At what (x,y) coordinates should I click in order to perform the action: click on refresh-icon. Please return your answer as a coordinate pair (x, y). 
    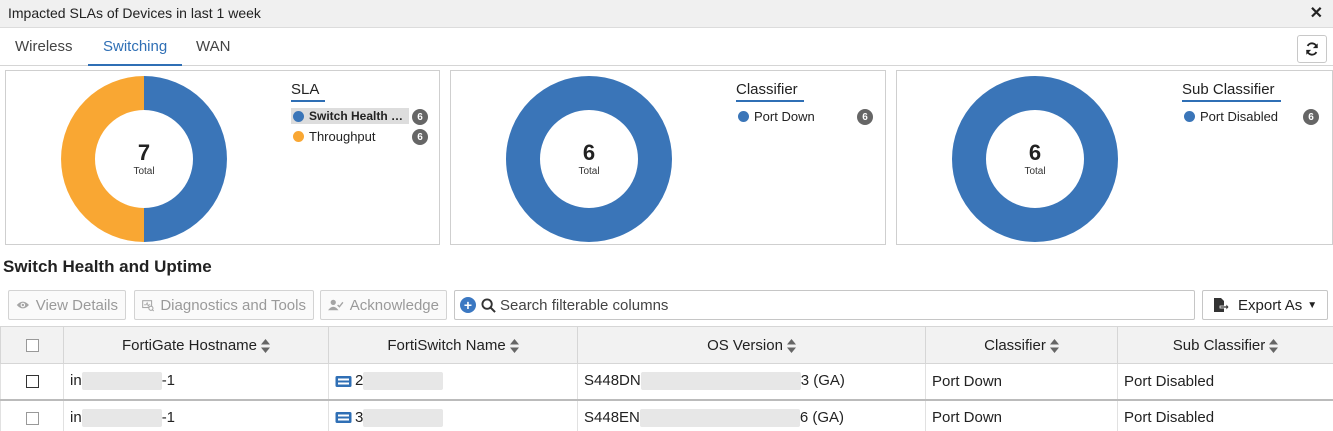
    Looking at the image, I should click on (1312, 49).